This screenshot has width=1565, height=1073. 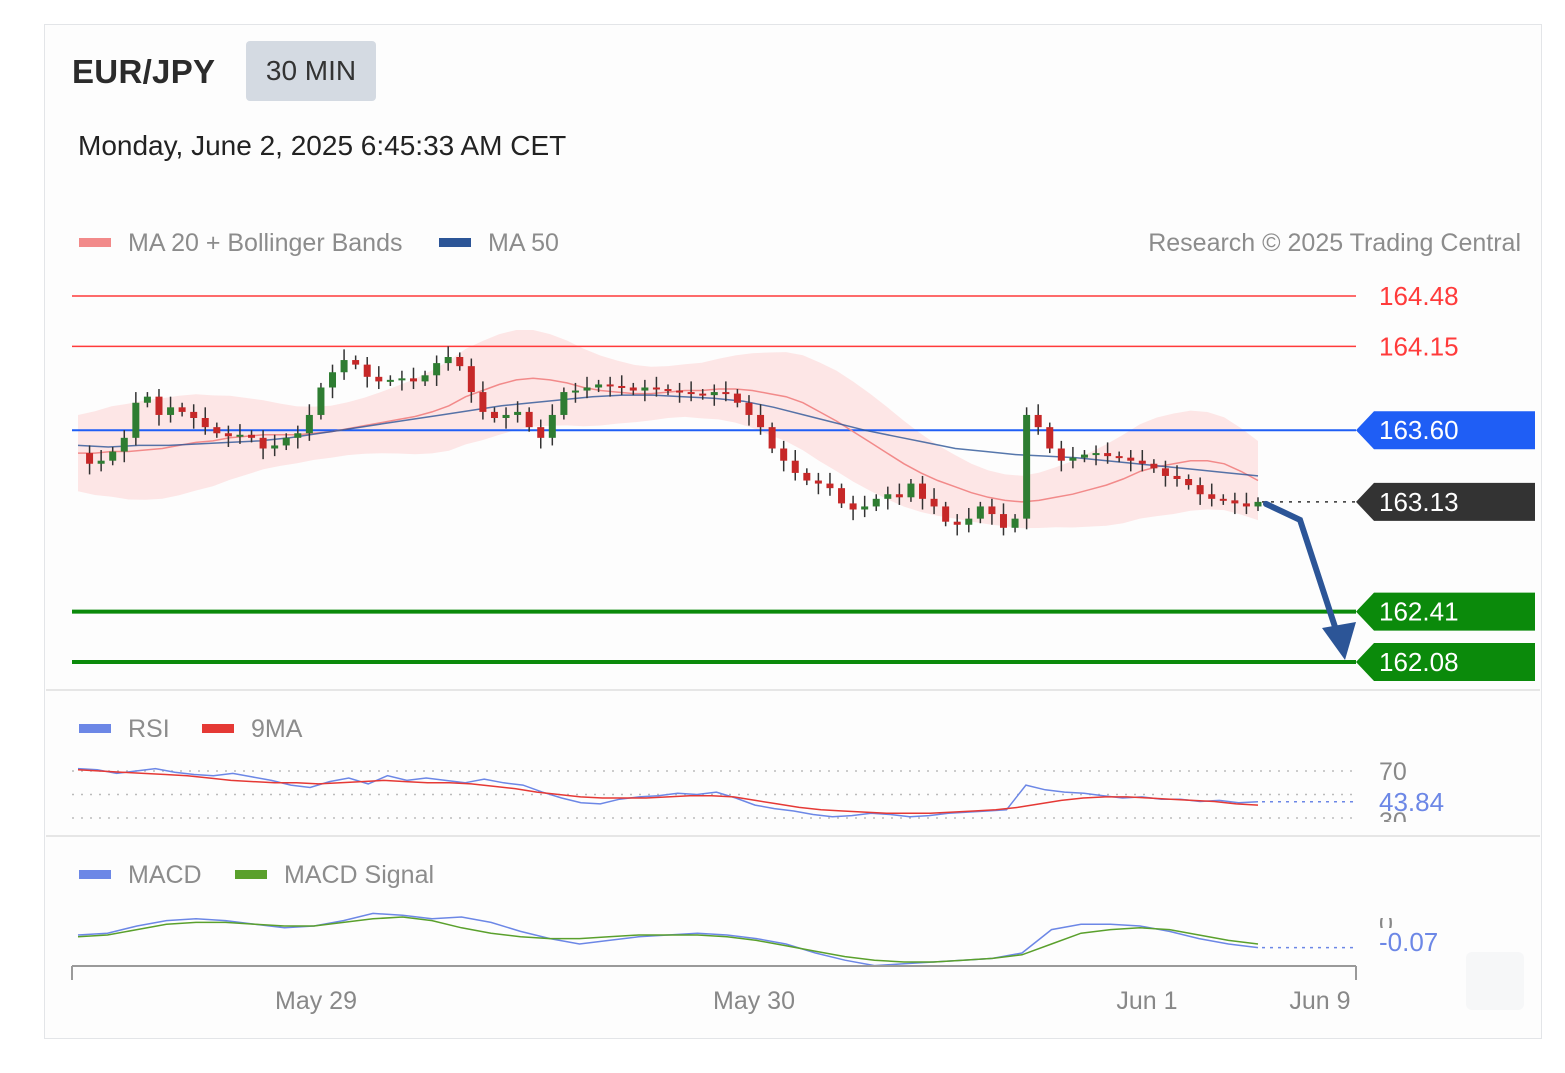 What do you see at coordinates (95, 728) in the screenshot?
I see `legend-rsi-swatch` at bounding box center [95, 728].